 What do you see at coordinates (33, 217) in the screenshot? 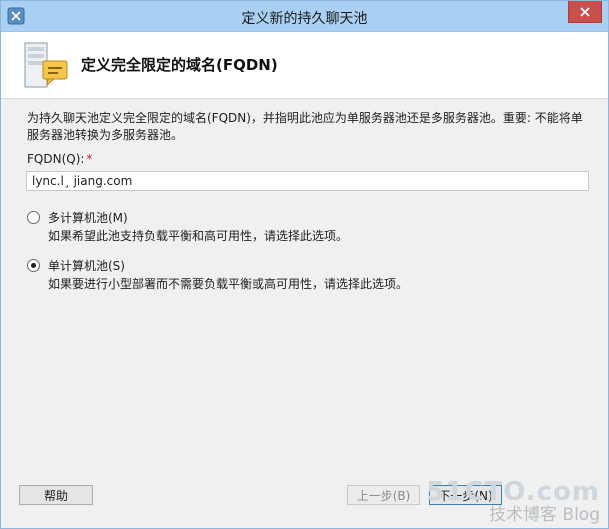
I see `multi-server-radio` at bounding box center [33, 217].